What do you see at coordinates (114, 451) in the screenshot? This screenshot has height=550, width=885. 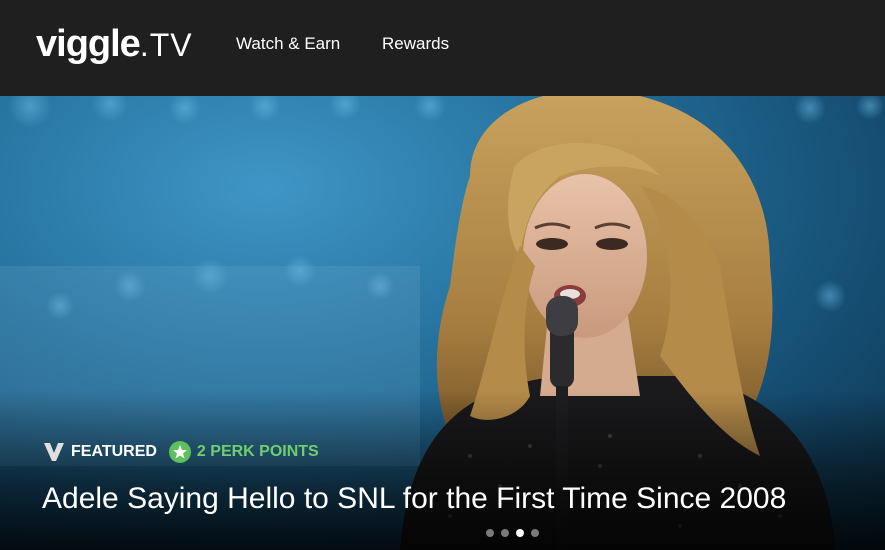 I see `featured-label: FEATURED` at bounding box center [114, 451].